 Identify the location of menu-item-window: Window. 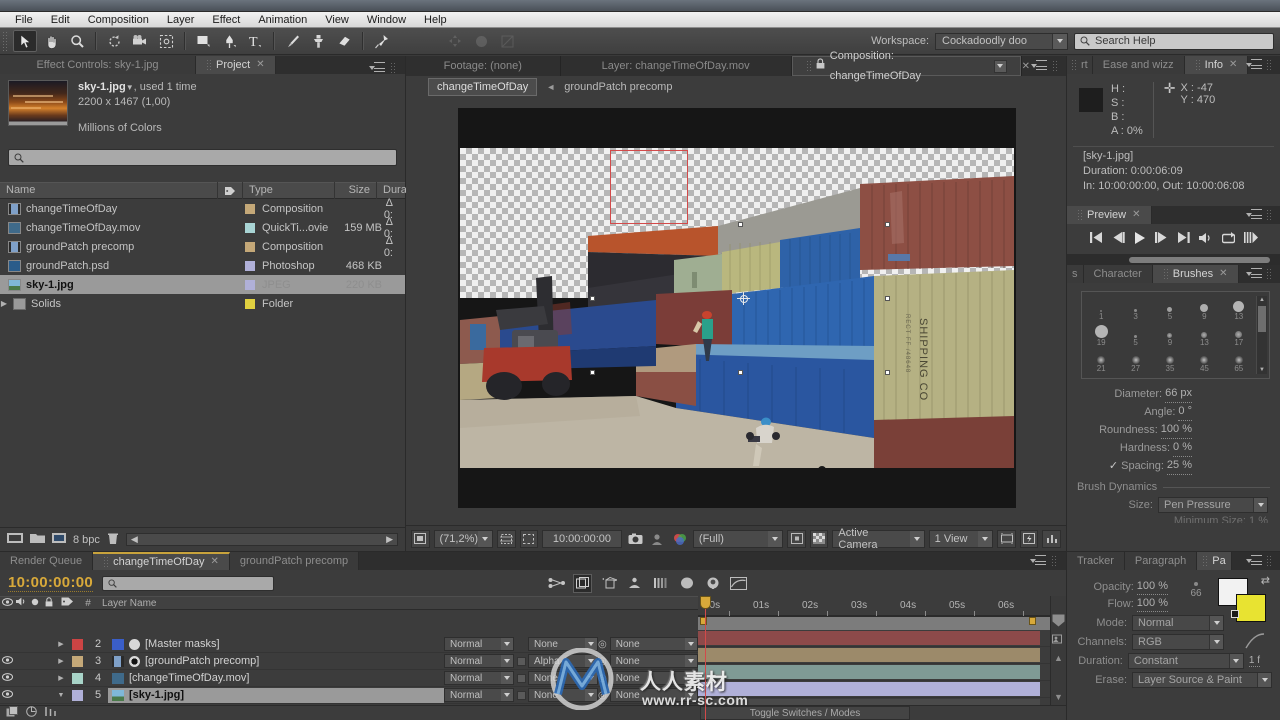
(386, 20).